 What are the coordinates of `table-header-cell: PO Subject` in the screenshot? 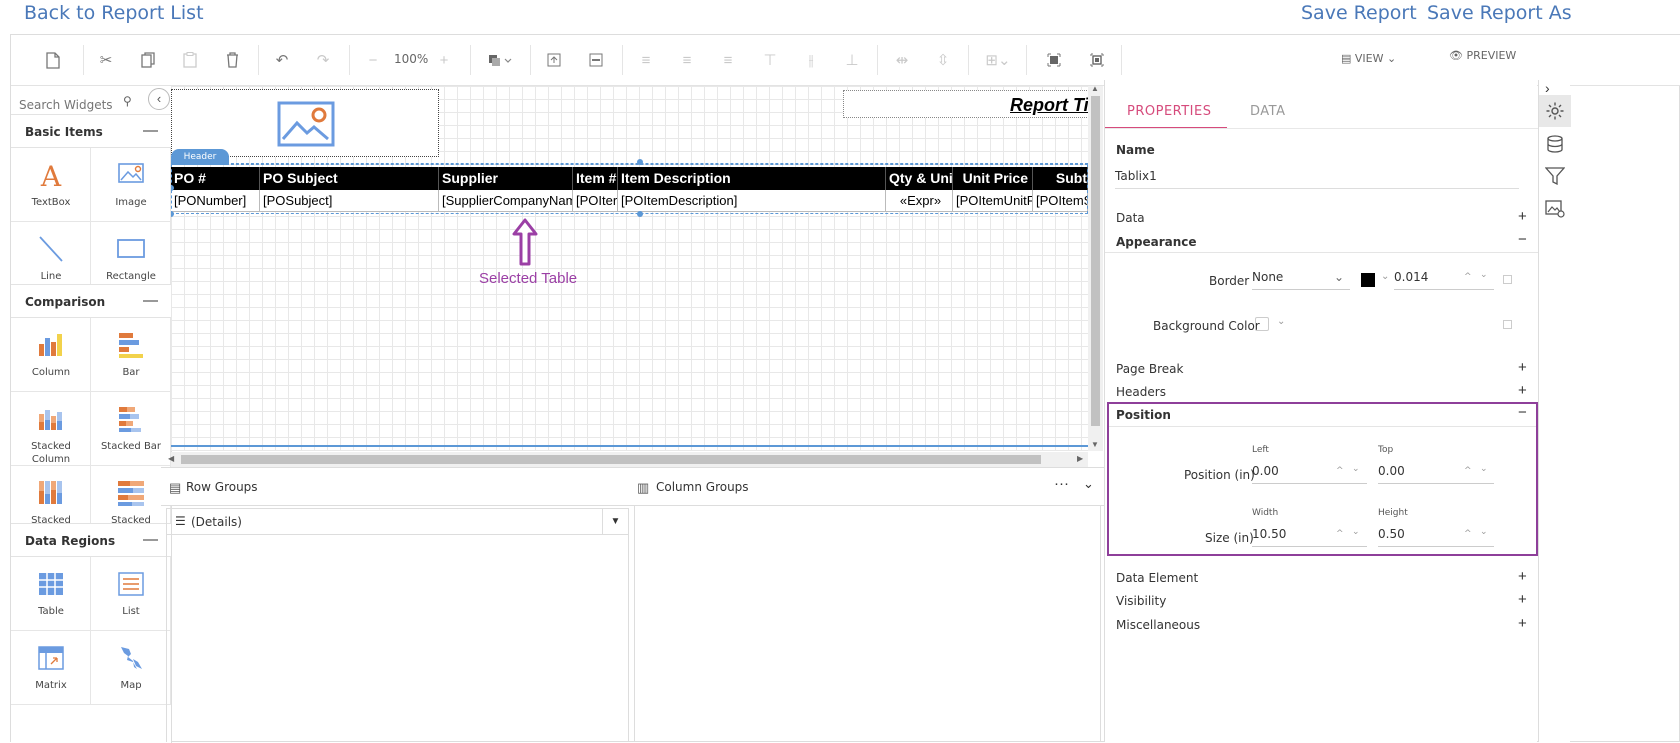 It's located at (349, 178).